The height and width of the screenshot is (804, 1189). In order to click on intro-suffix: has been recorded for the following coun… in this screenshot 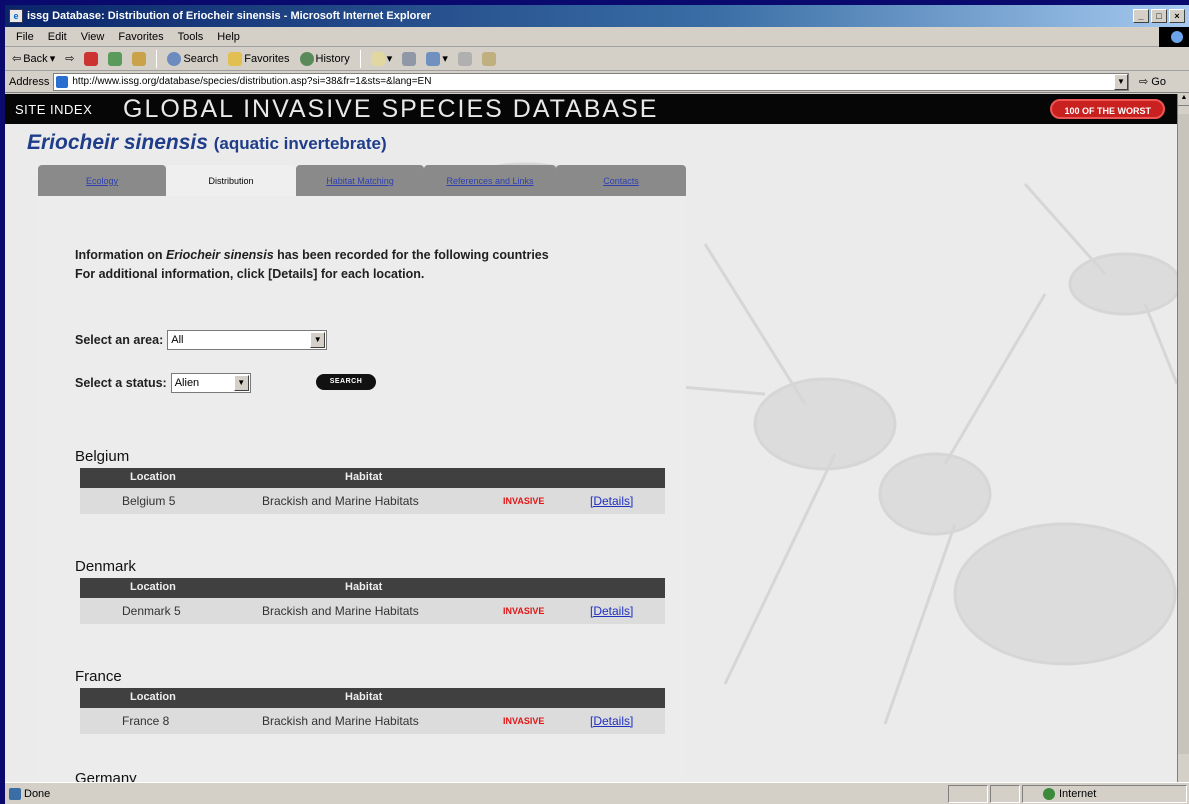, I will do `click(411, 255)`.